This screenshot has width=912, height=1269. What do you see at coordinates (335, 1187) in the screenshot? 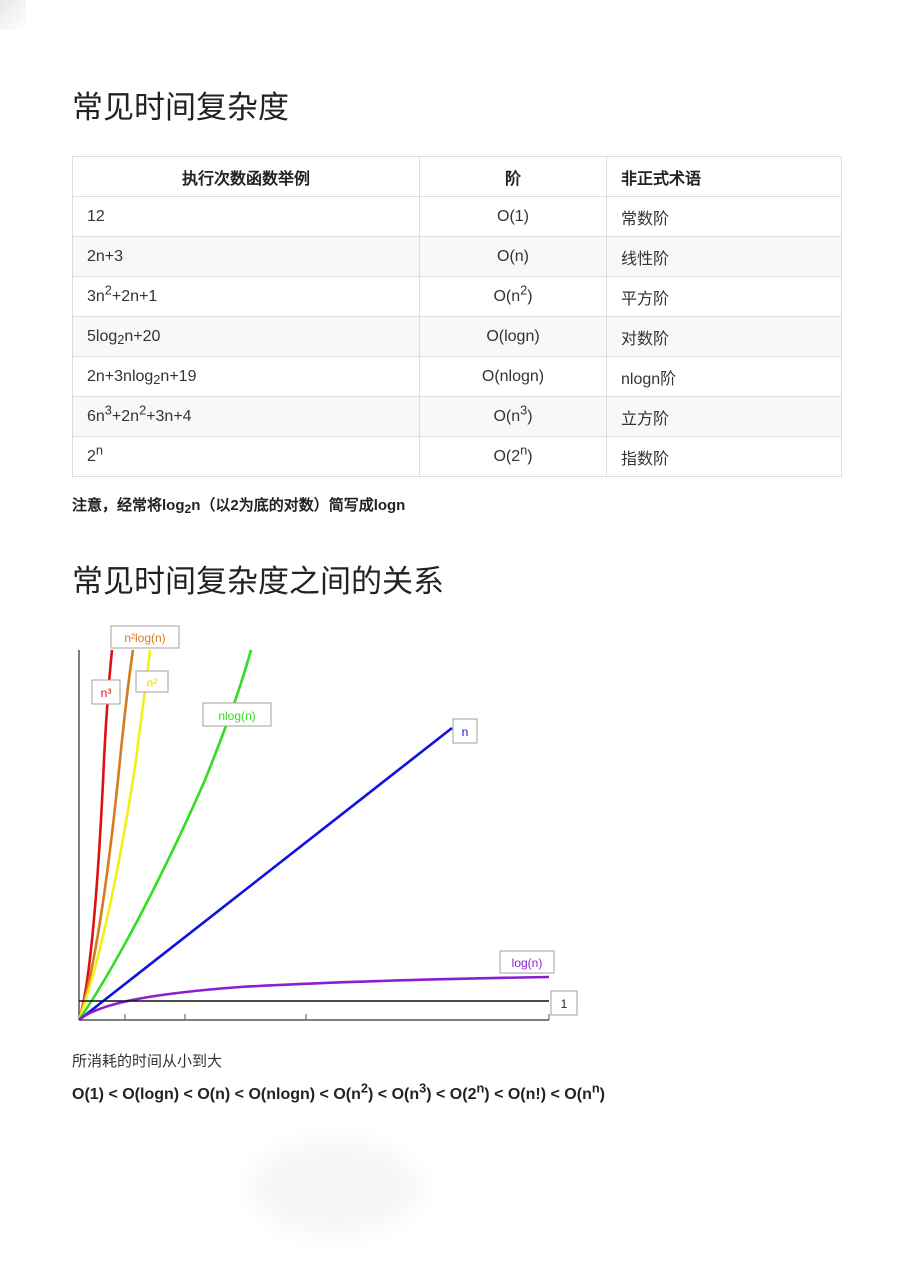
I see `faded-watermark` at bounding box center [335, 1187].